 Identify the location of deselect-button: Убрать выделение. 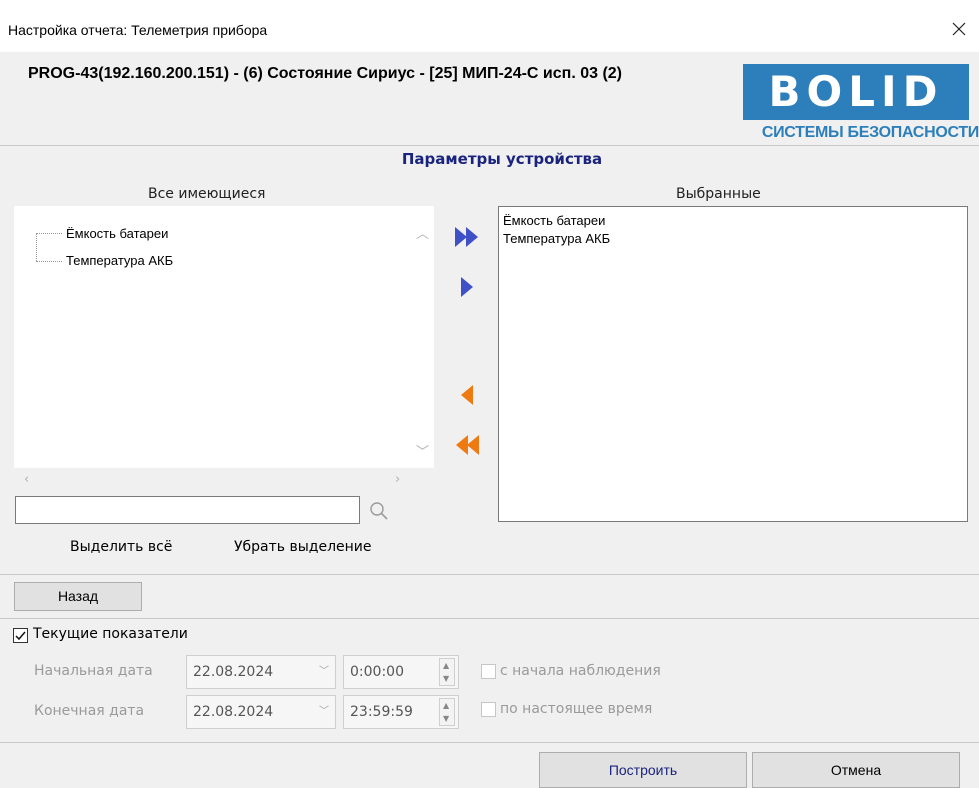
(303, 547).